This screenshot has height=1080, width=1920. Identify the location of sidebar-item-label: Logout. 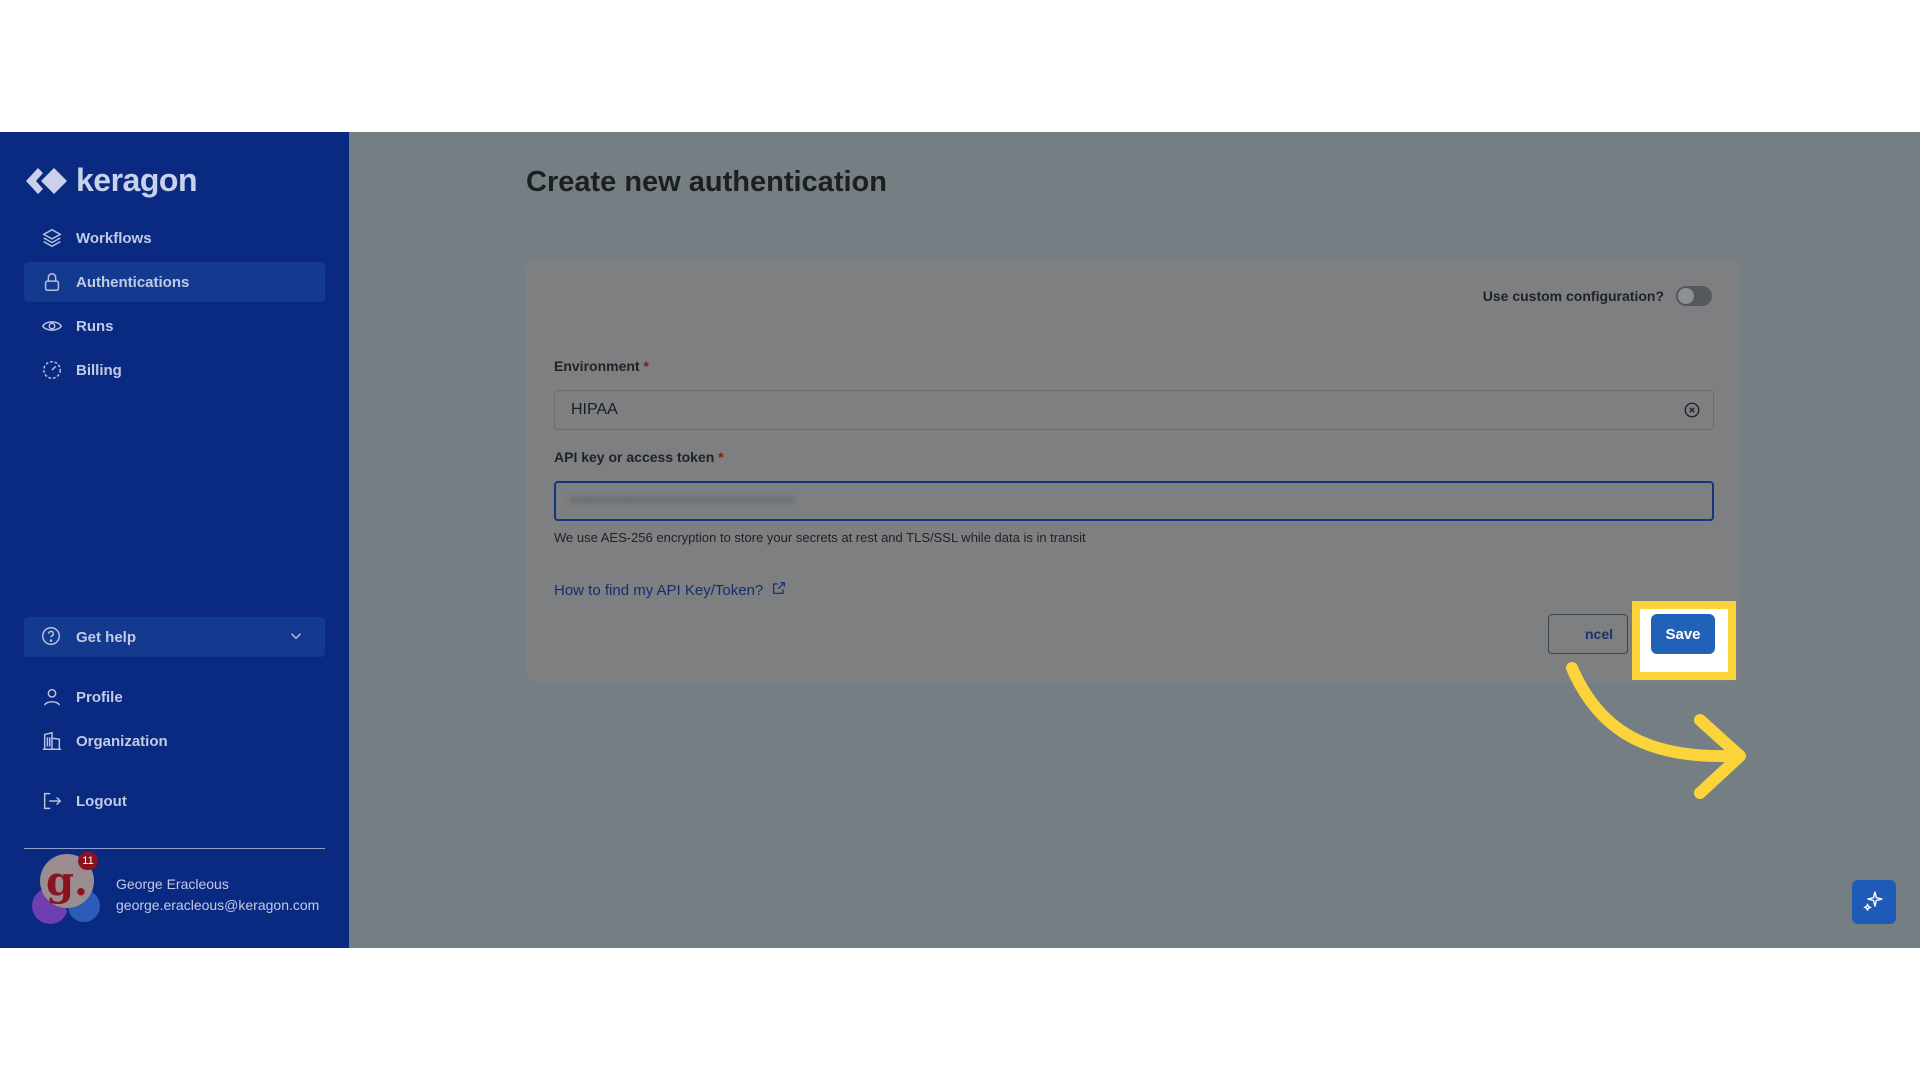
(101, 801).